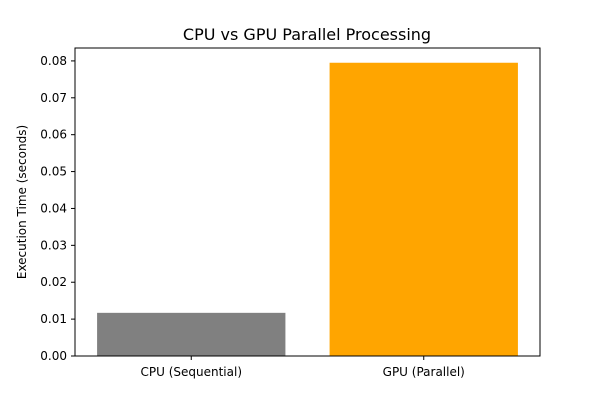 This screenshot has width=600, height=400. What do you see at coordinates (53, 98) in the screenshot?
I see `y-tick-label: 0.07` at bounding box center [53, 98].